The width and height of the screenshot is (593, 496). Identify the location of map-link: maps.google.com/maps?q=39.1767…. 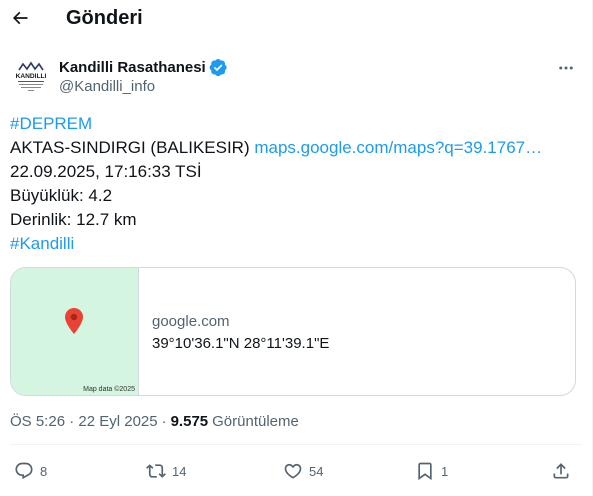
(398, 147).